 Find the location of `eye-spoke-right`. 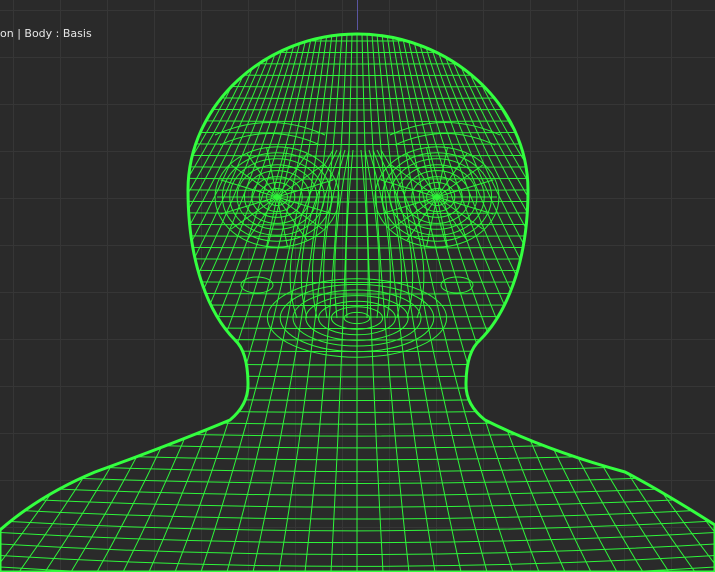

eye-spoke-right is located at coordinates (409, 188).